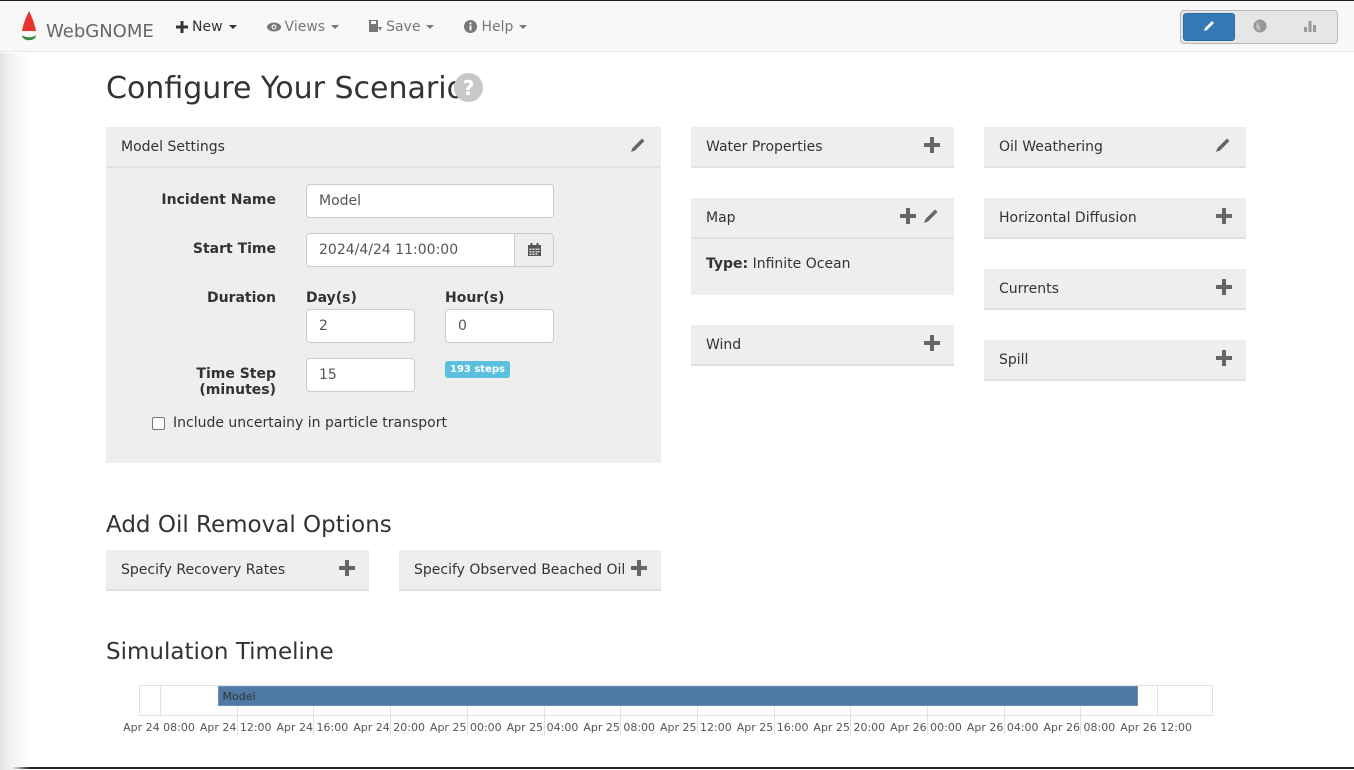  Describe the element at coordinates (764, 146) in the screenshot. I see `water-properties-title: Water Properties` at that location.